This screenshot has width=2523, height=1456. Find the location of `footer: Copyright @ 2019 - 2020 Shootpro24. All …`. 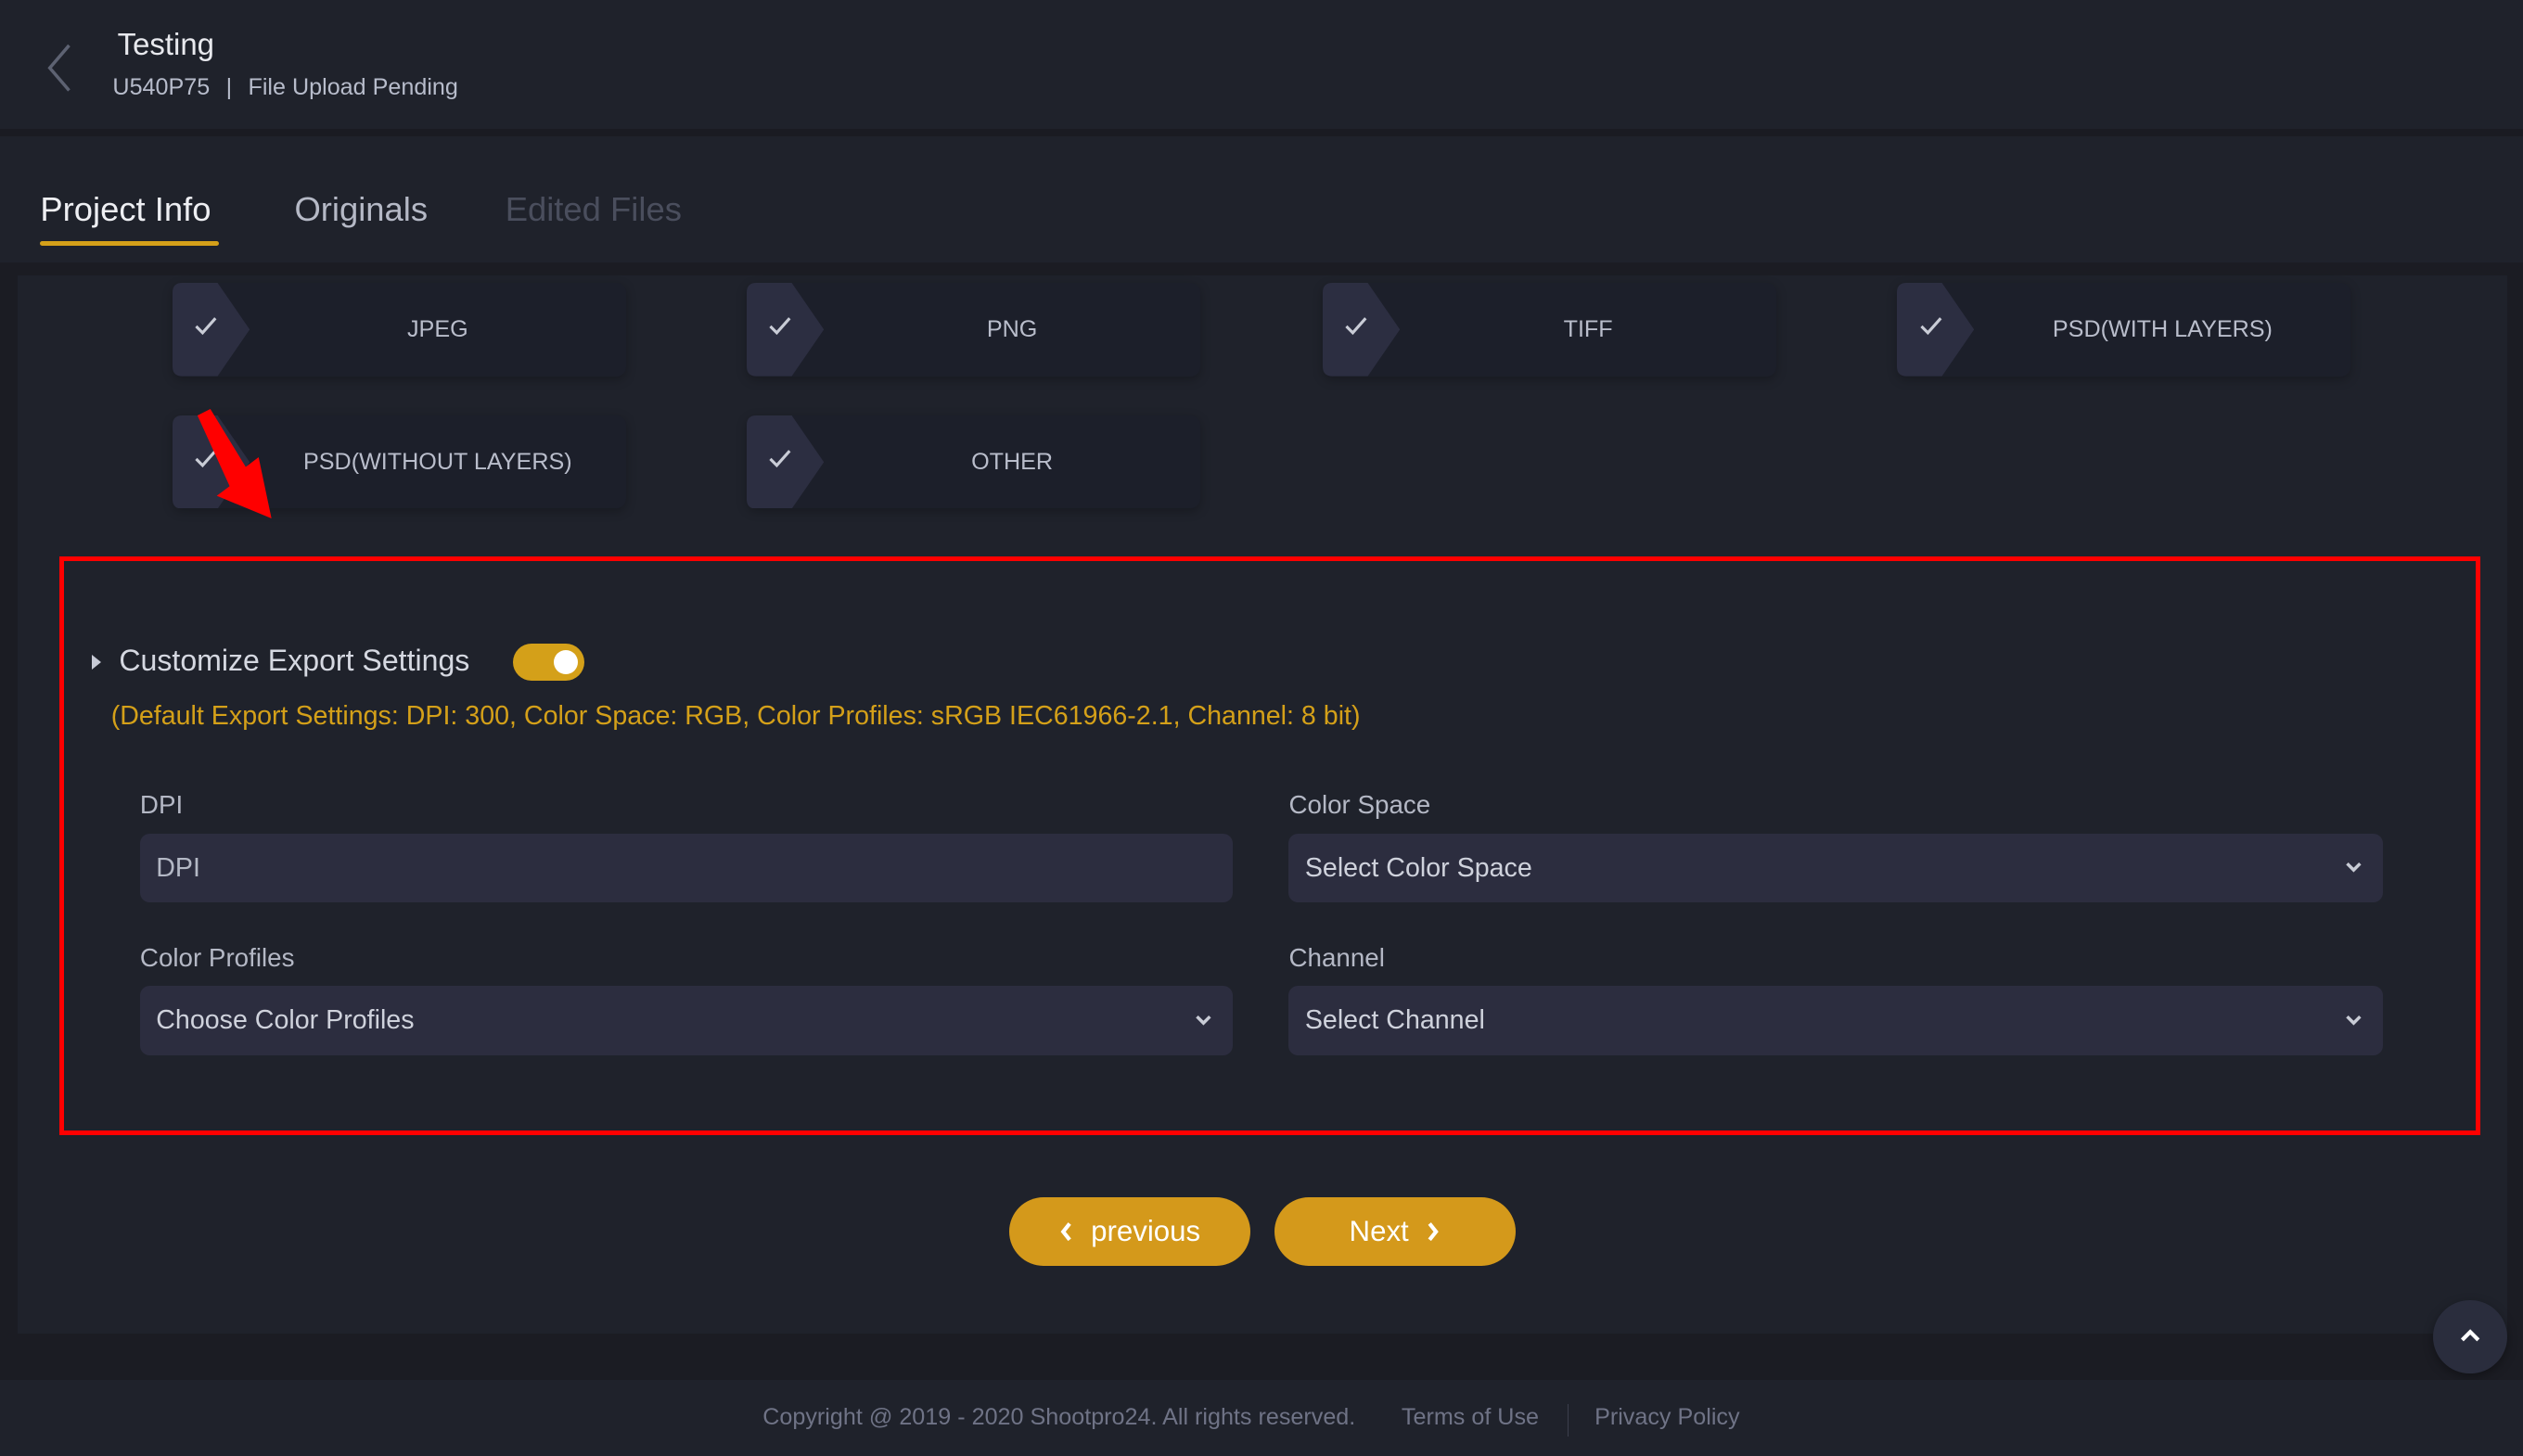

footer: Copyright @ 2019 - 2020 Shootpro24. All … is located at coordinates (1261, 1418).